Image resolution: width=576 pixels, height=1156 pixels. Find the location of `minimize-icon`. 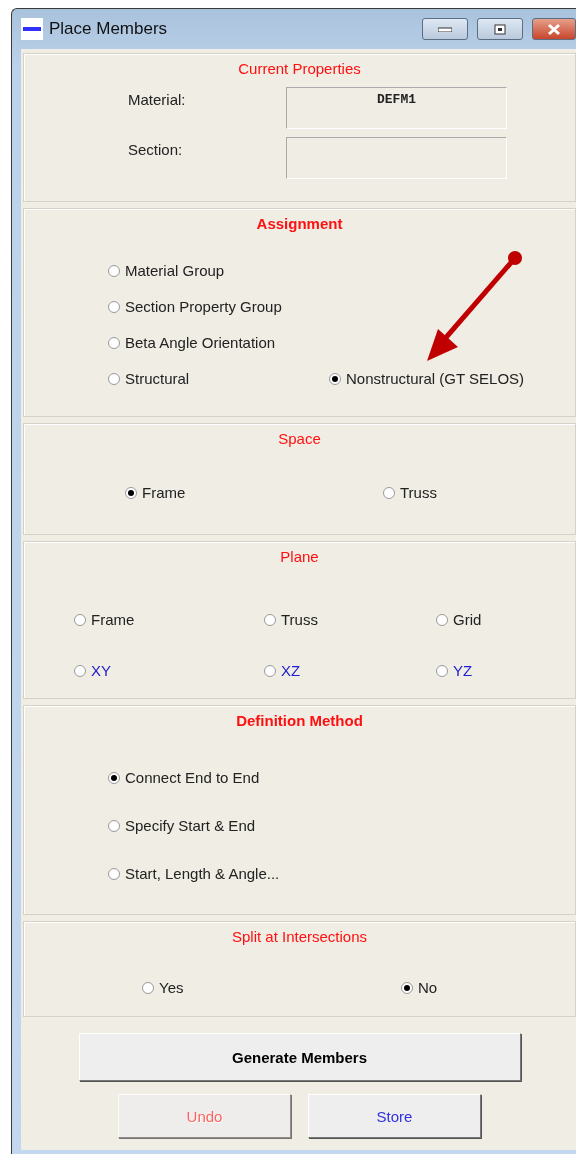

minimize-icon is located at coordinates (445, 29).